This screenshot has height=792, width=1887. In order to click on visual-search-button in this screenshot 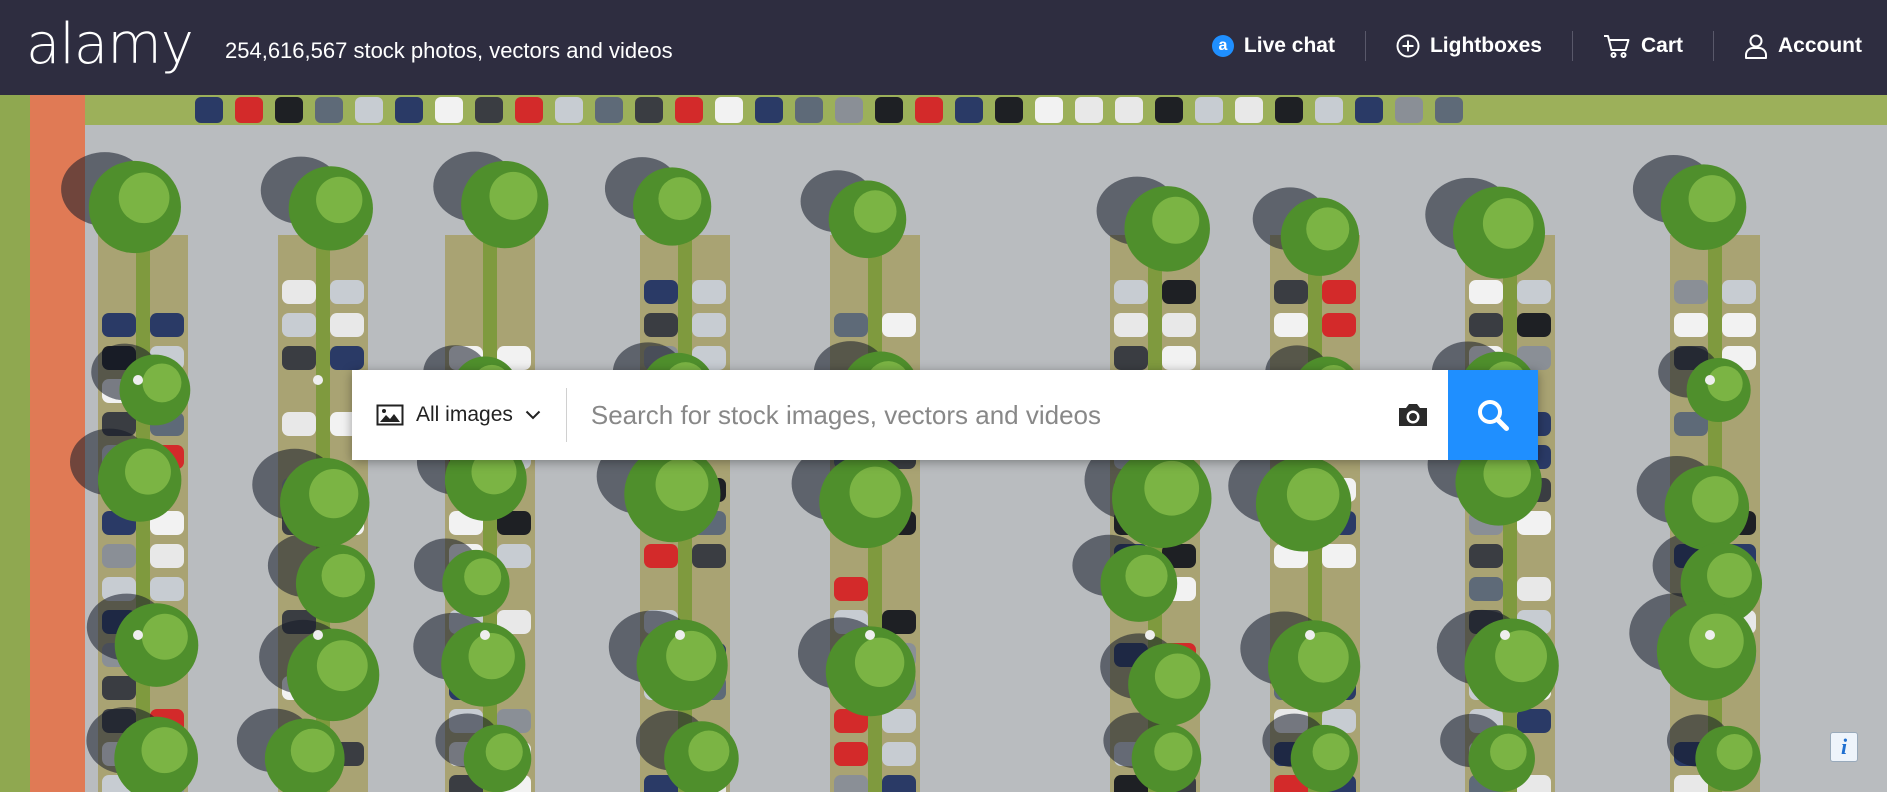, I will do `click(1413, 415)`.